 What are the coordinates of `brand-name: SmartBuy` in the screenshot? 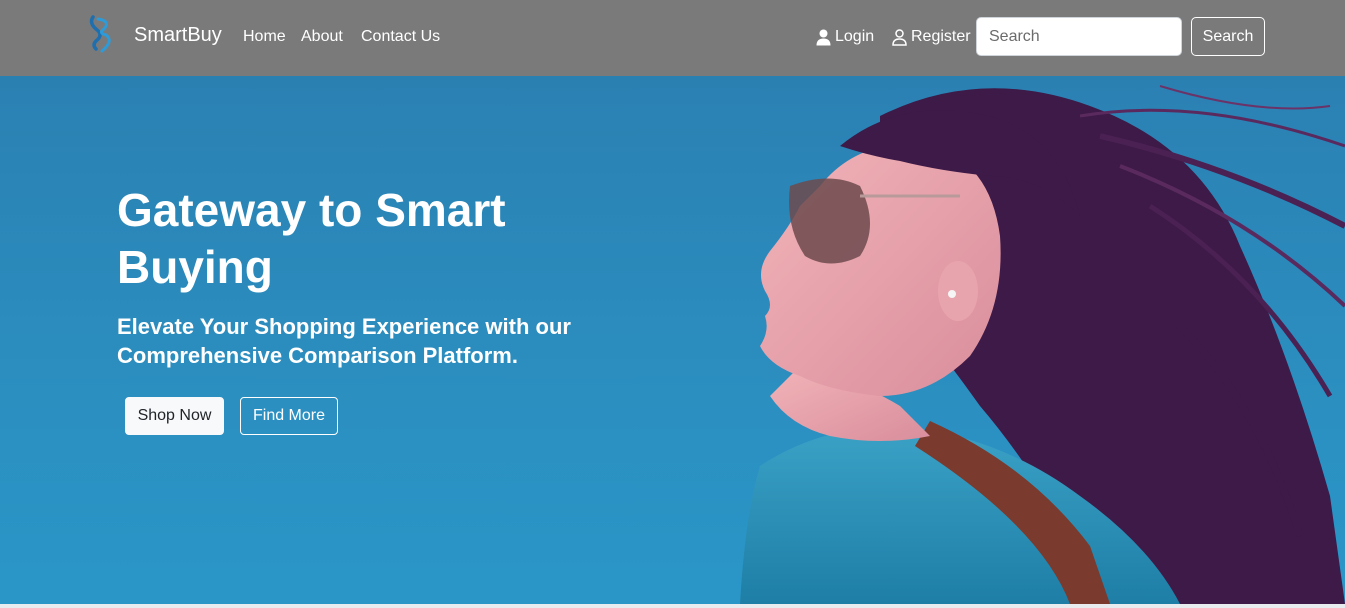 It's located at (178, 35).